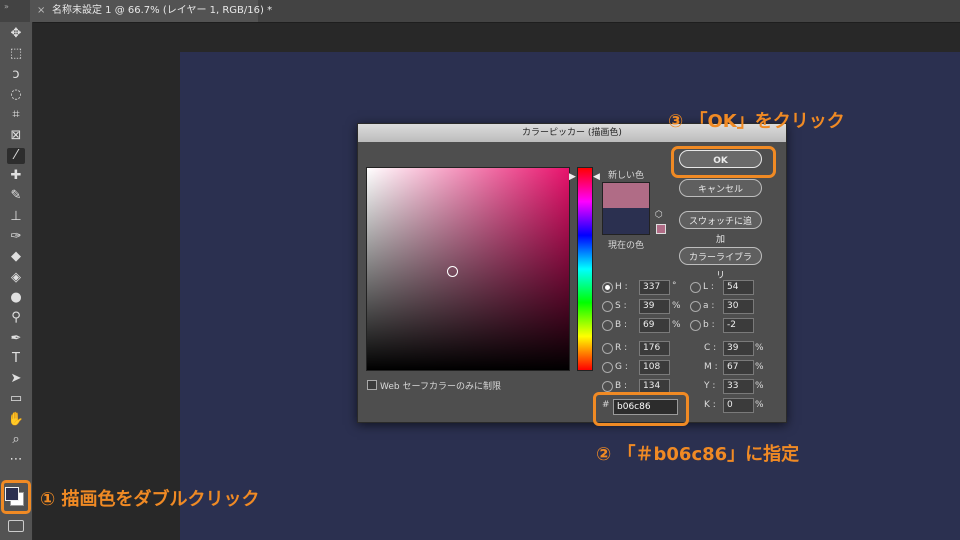  What do you see at coordinates (676, 325) in the screenshot?
I see `b-unit: %` at bounding box center [676, 325].